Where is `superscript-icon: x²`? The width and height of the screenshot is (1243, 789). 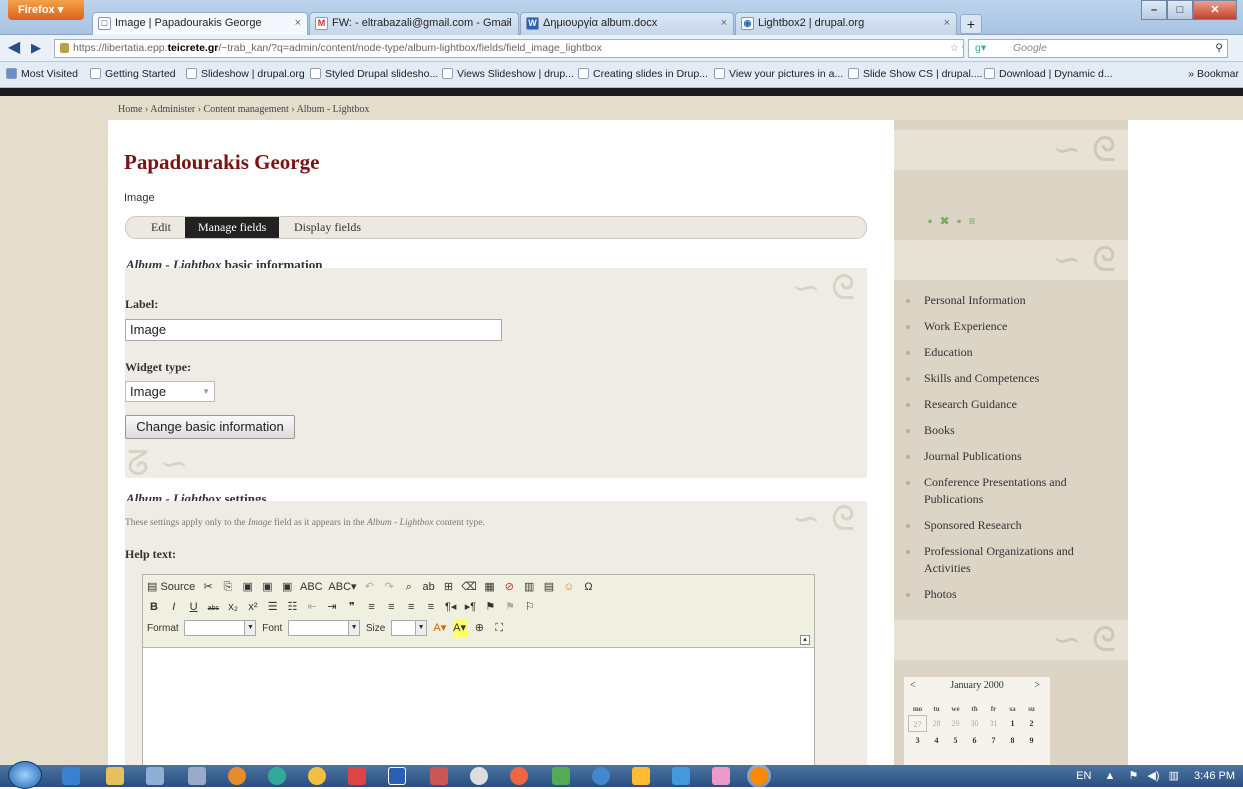 superscript-icon: x² is located at coordinates (253, 607).